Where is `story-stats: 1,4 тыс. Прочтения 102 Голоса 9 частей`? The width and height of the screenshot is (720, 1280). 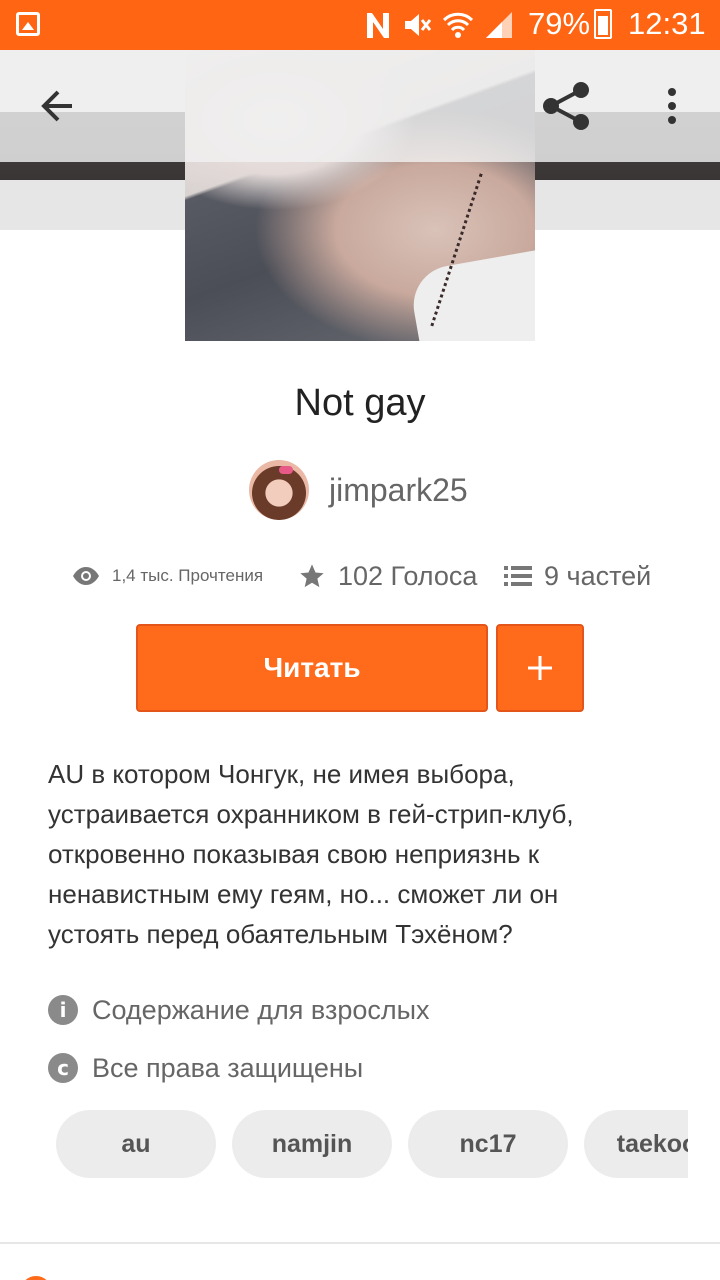 story-stats: 1,4 тыс. Прочтения 102 Голоса 9 частей is located at coordinates (372, 576).